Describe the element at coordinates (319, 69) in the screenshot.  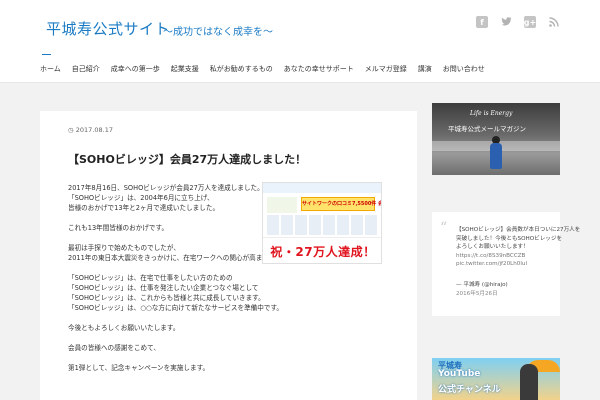
I see `nav-item-happiness-support: あなたの幸せサポート` at that location.